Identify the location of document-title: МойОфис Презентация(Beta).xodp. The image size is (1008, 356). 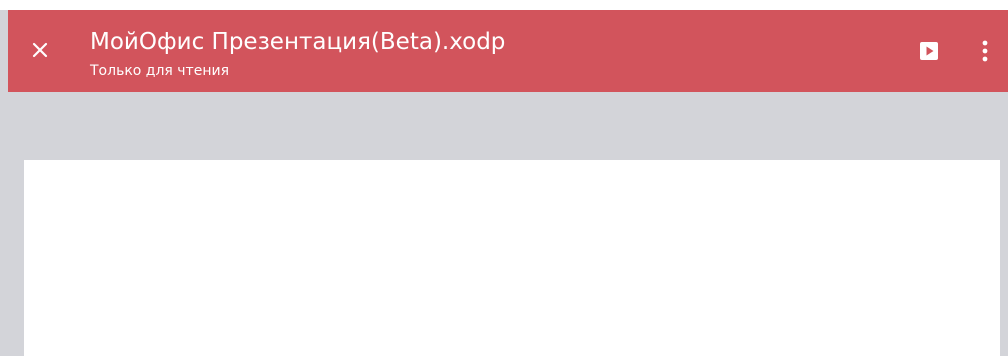
(298, 42).